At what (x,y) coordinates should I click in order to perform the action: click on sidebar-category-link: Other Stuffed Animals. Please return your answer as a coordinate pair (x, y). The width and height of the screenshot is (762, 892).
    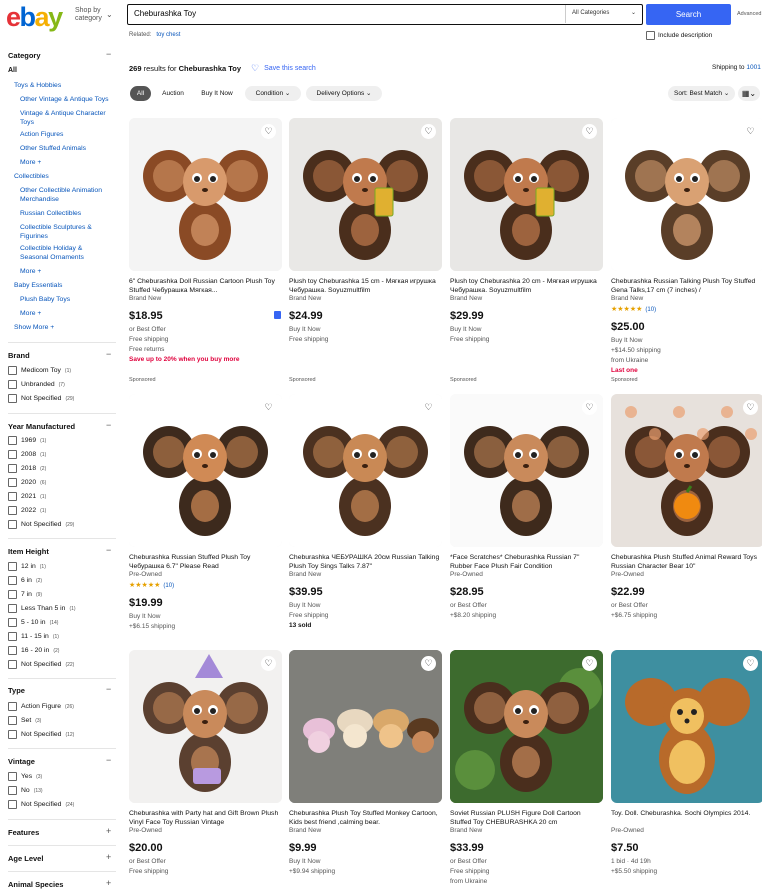
    Looking at the image, I should click on (66, 149).